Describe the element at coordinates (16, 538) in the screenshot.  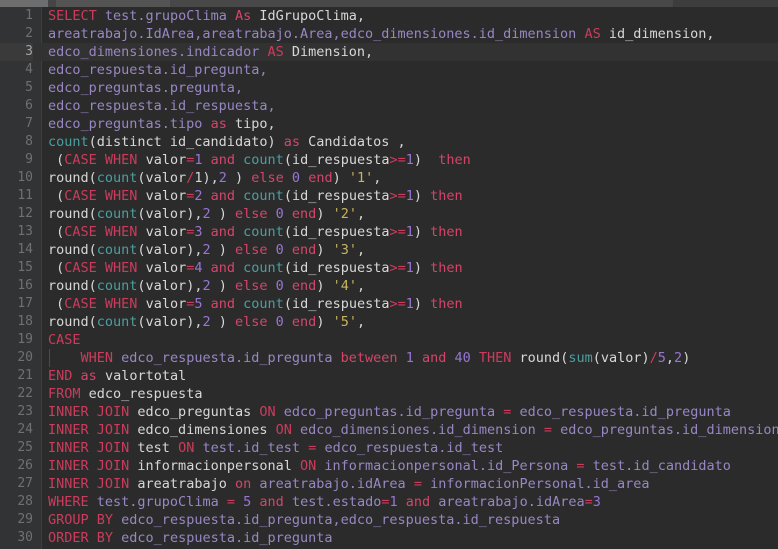
I see `line-number: 30` at that location.